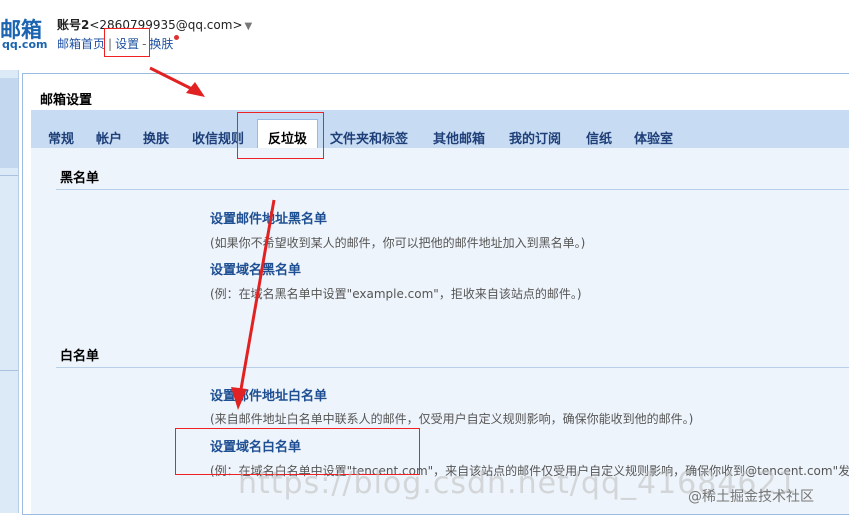 The width and height of the screenshot is (849, 515). I want to click on whitelist-title: 白名单, so click(80, 356).